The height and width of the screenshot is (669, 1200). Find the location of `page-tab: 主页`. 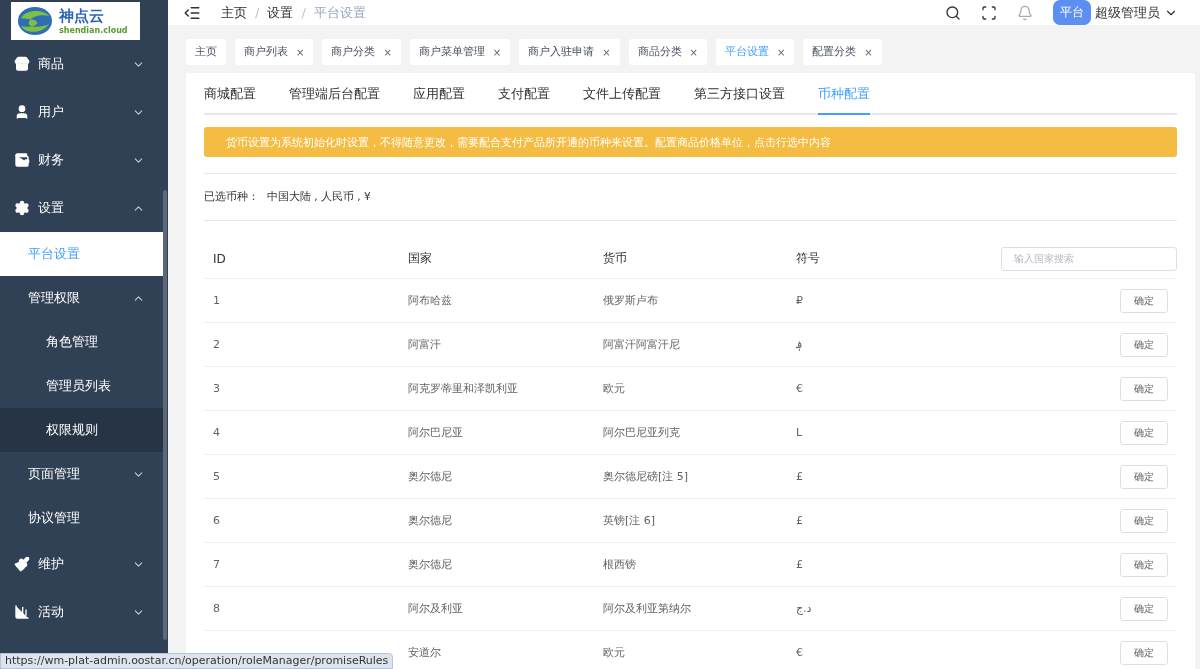

page-tab: 主页 is located at coordinates (206, 52).